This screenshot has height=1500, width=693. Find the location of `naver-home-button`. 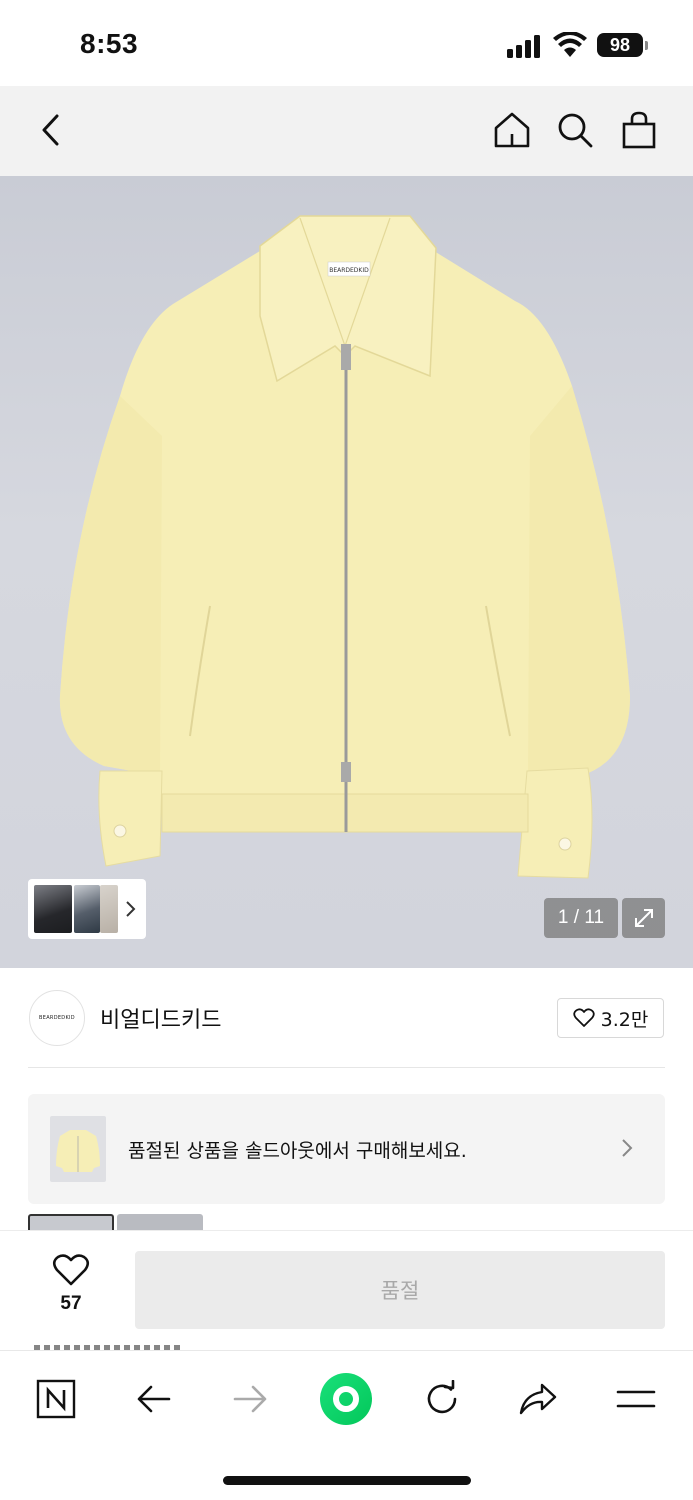

naver-home-button is located at coordinates (56, 1399).